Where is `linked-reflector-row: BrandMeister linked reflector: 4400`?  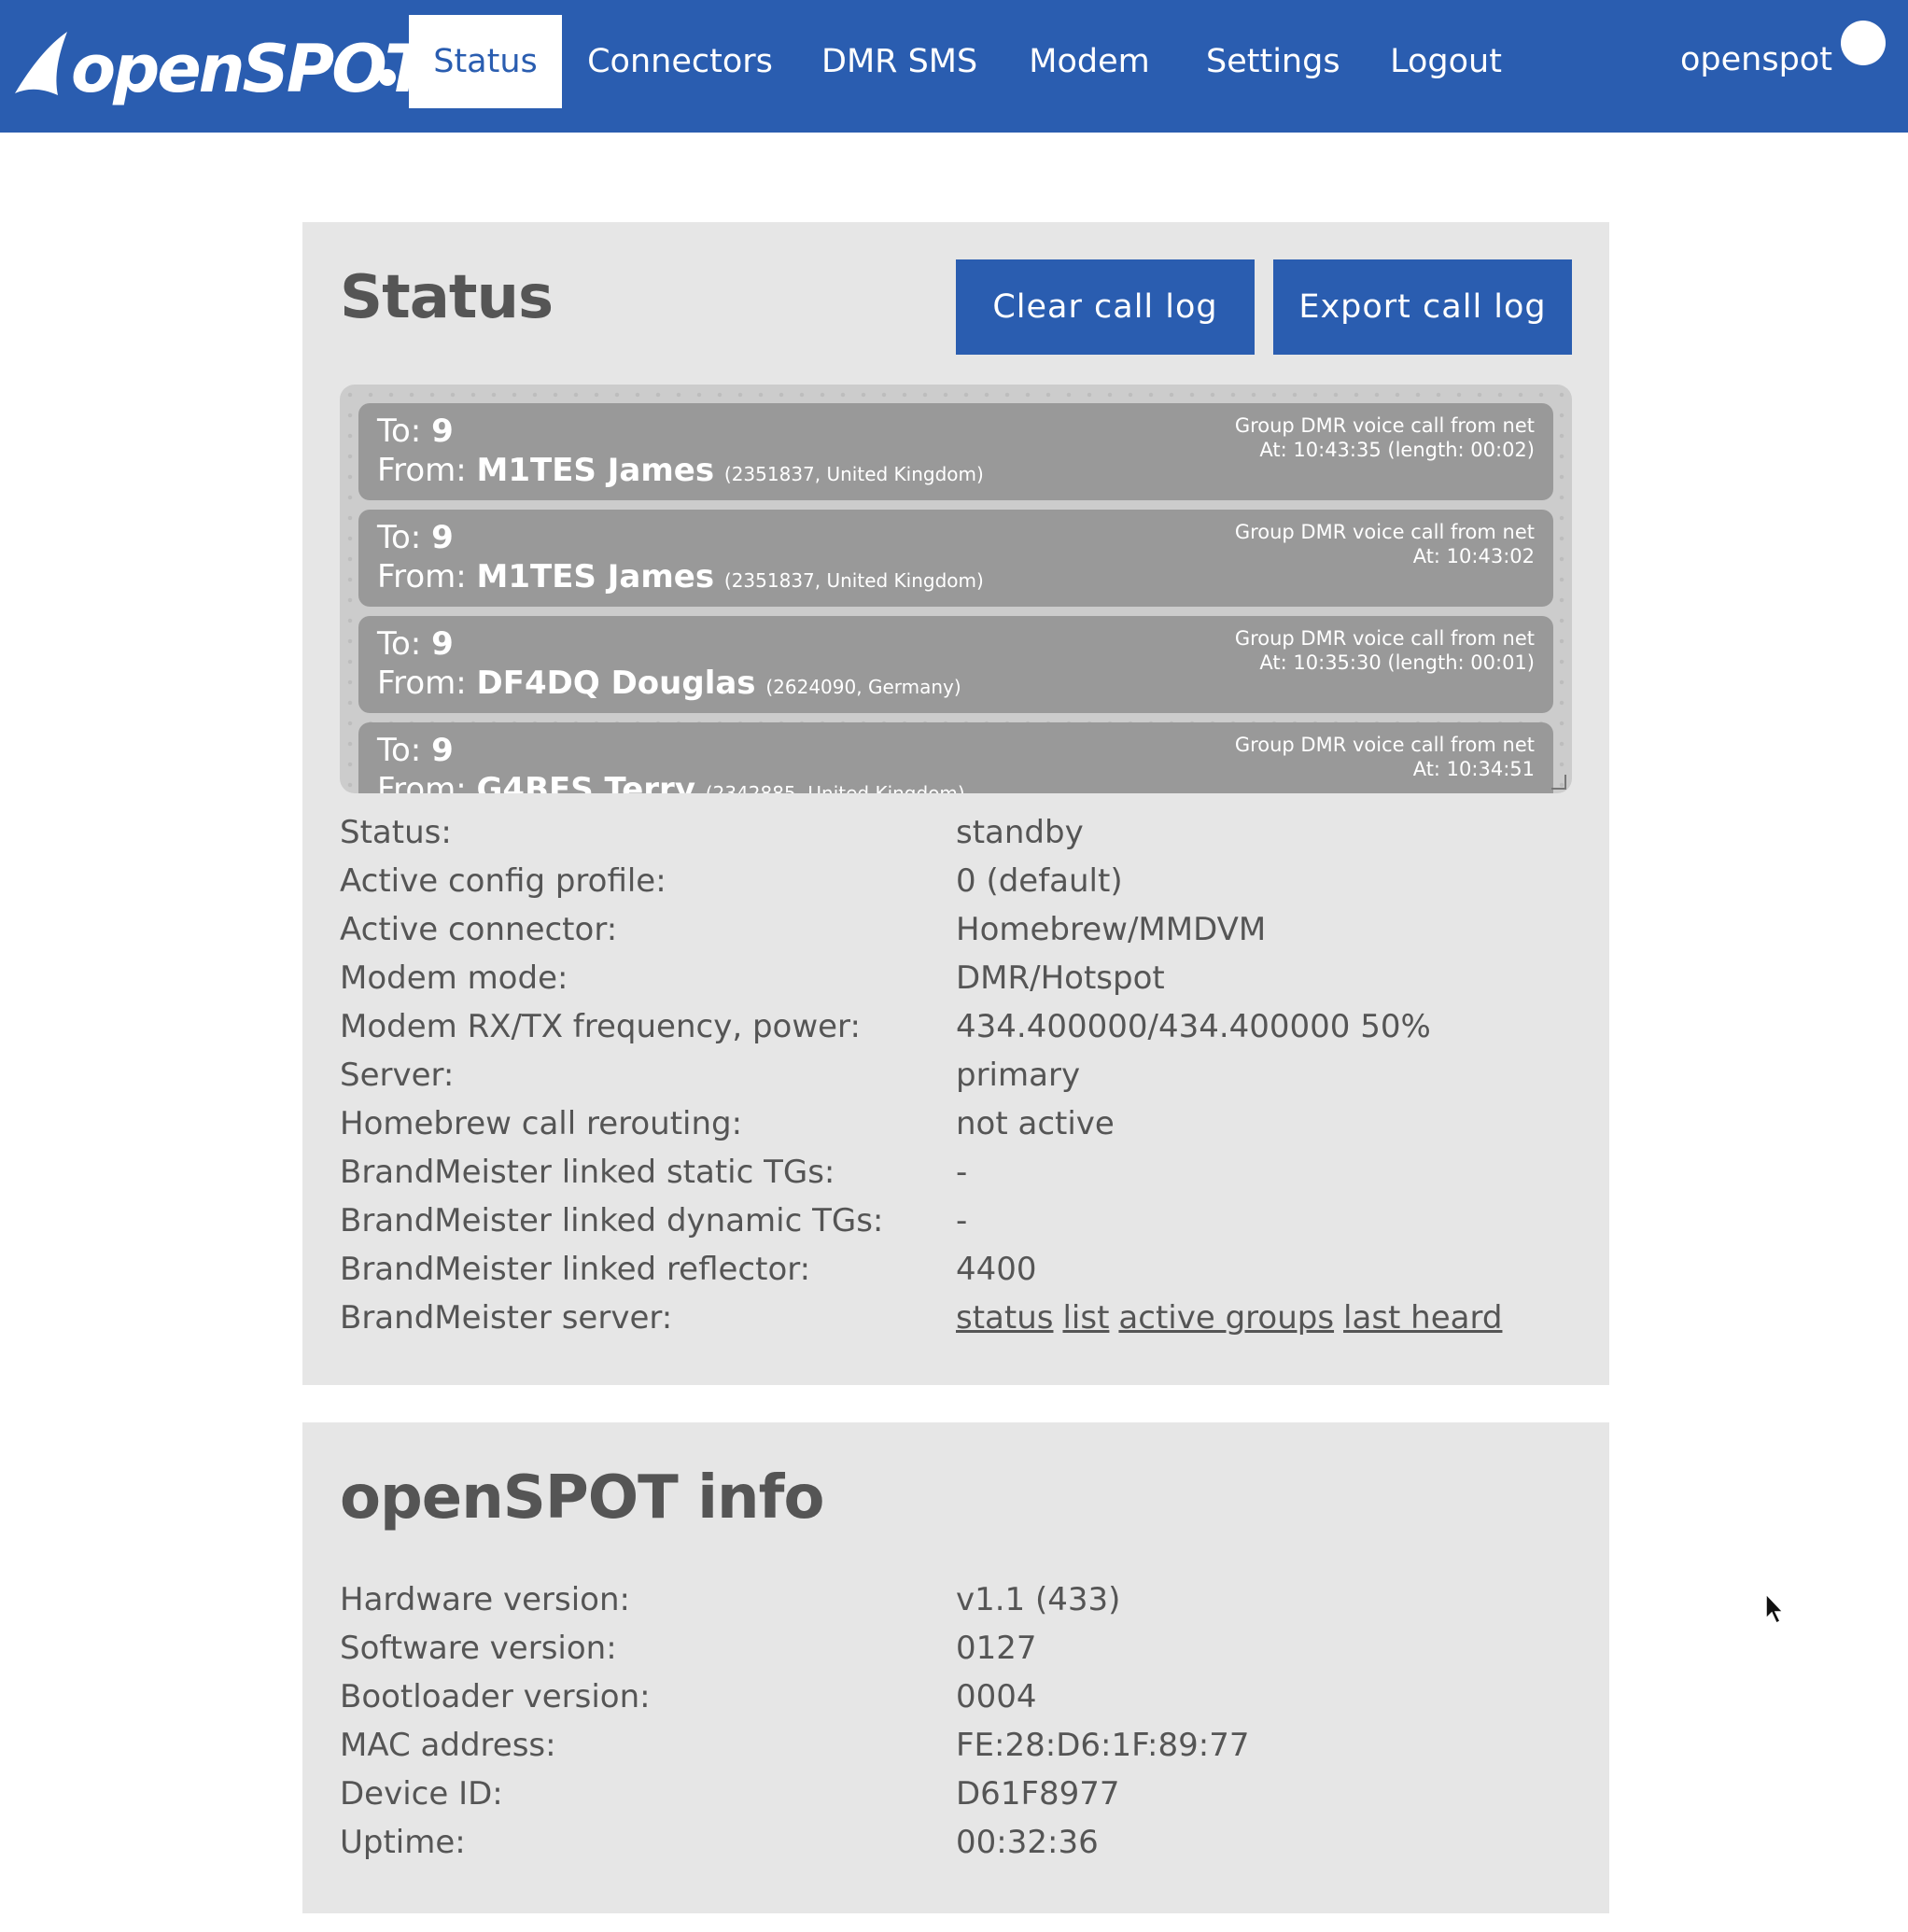
linked-reflector-row: BrandMeister linked reflector: 4400 is located at coordinates (688, 1269).